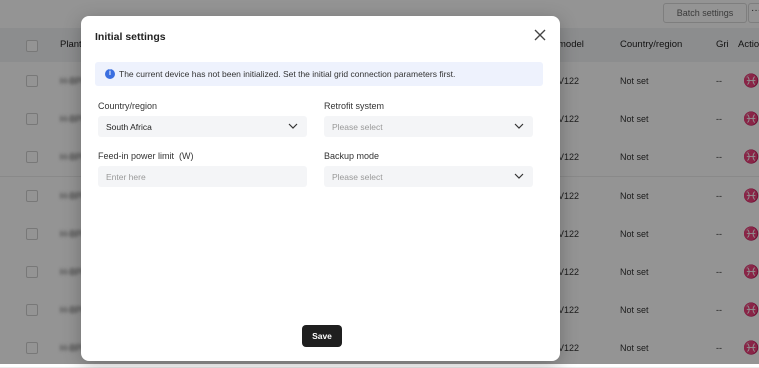 This screenshot has width=759, height=368. I want to click on feed-in-power-limit-label: Feed-in power limit (W), so click(146, 156).